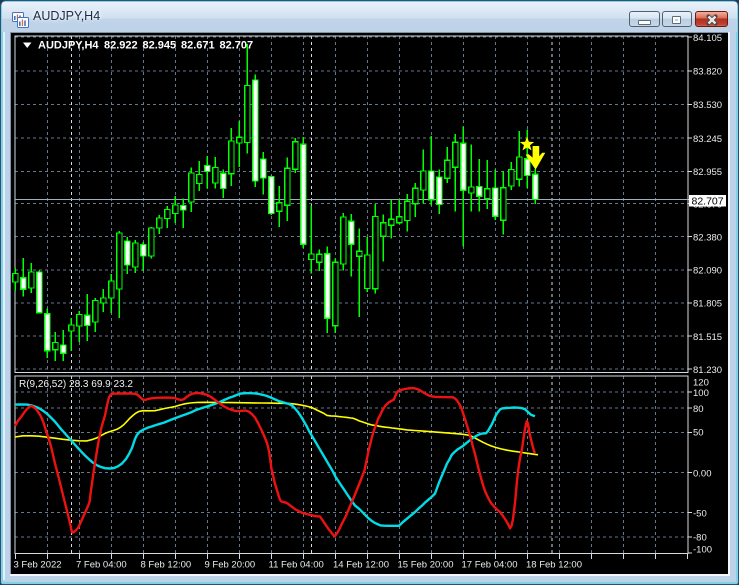 The height and width of the screenshot is (585, 739). What do you see at coordinates (701, 393) in the screenshot?
I see `svg-text: 100` at bounding box center [701, 393].